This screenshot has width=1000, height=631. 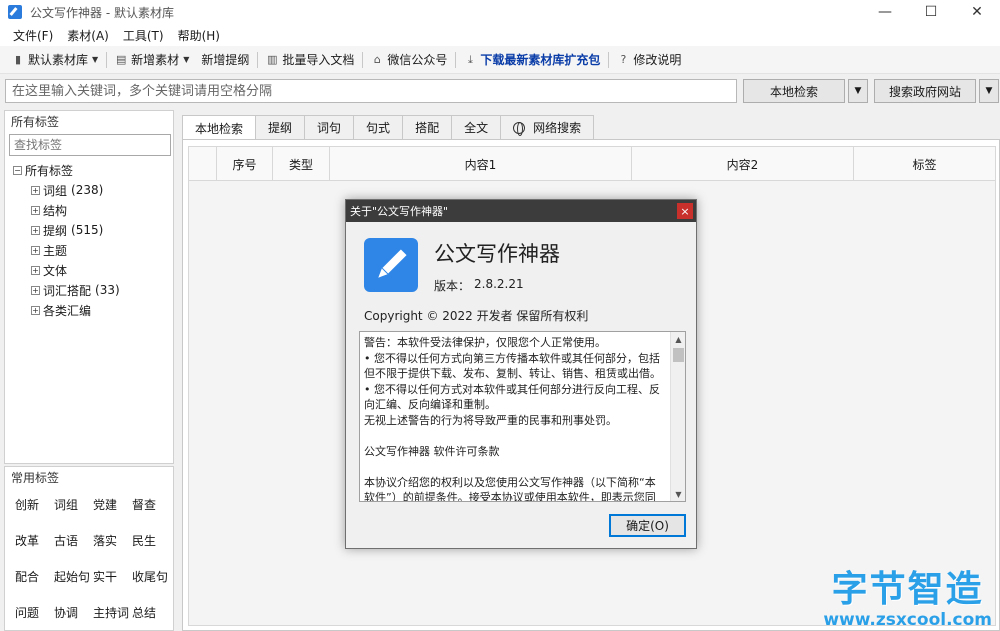 What do you see at coordinates (685, 211) in the screenshot?
I see `dialog-close-button: ×` at bounding box center [685, 211].